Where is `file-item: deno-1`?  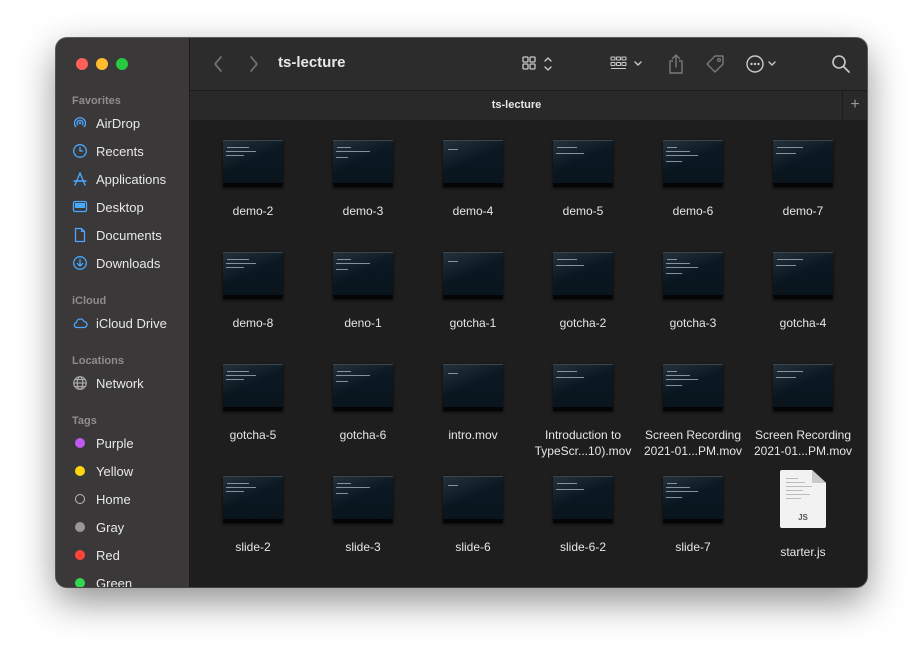
file-item: deno-1 is located at coordinates (363, 291).